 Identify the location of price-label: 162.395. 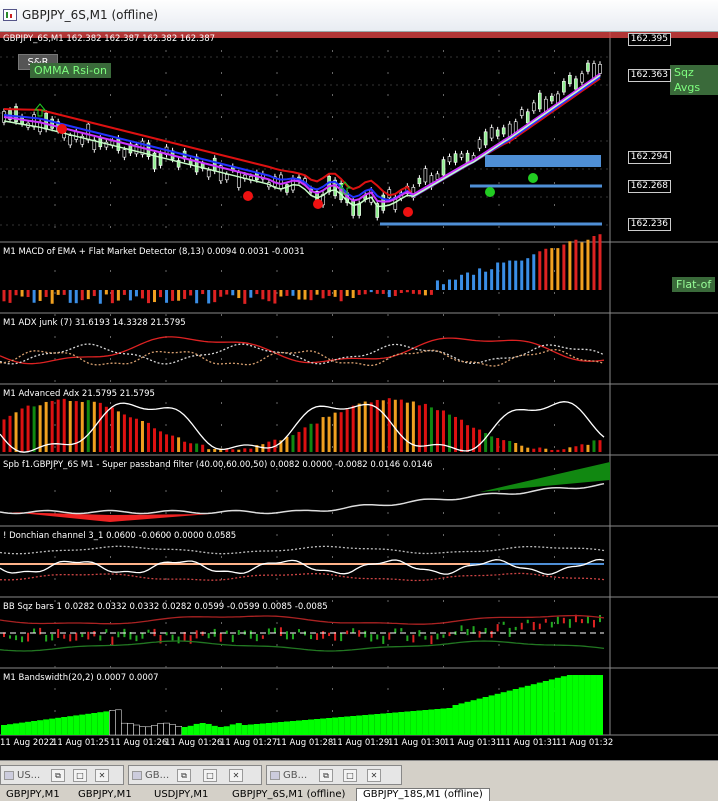
(649, 39).